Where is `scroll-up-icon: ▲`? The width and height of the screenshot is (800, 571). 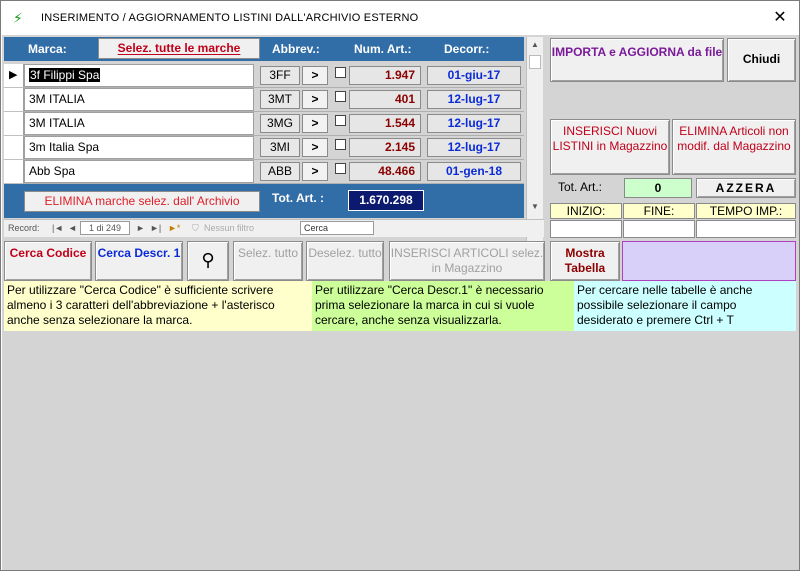
scroll-up-icon: ▲ is located at coordinates (535, 45).